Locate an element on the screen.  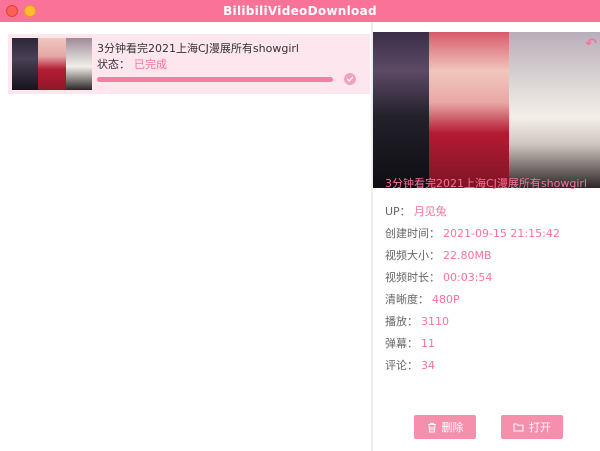
detail-row-created: 创建时间： 2021-09-15 21:15:42 is located at coordinates (472, 233).